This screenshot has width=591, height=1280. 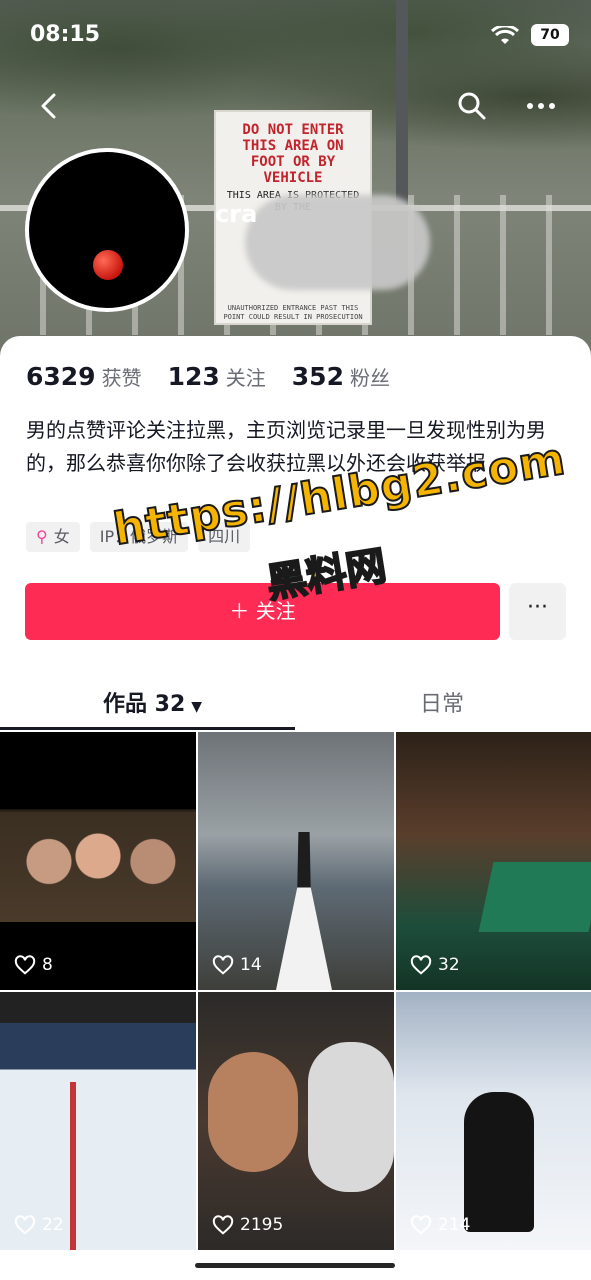 I want to click on following-label: 关注, so click(x=245, y=378).